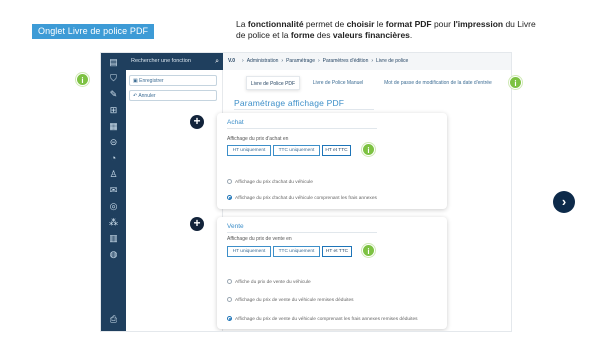 The height and width of the screenshot is (338, 600). I want to click on achat-radio-1: Affichage du prix d'achat du véhicule, so click(270, 182).